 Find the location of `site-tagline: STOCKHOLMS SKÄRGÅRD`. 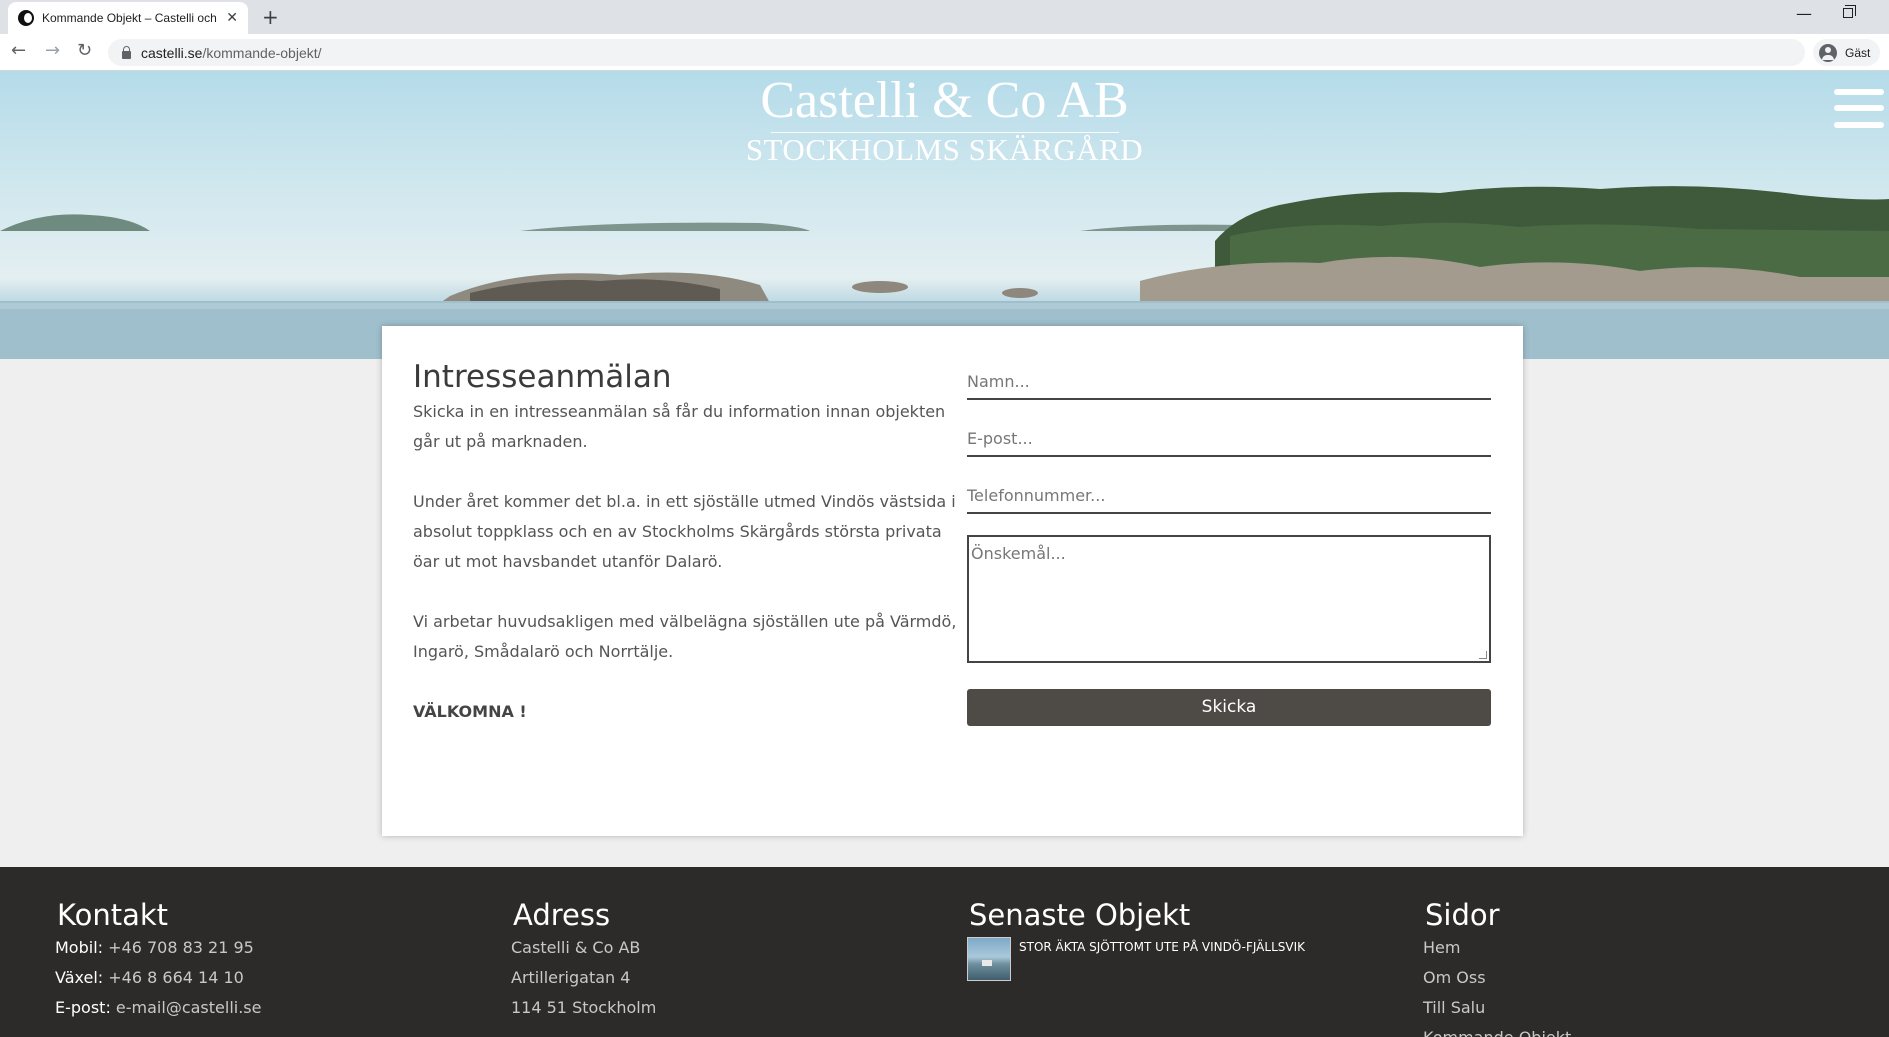

site-tagline: STOCKHOLMS SKÄRGÅRD is located at coordinates (944, 149).